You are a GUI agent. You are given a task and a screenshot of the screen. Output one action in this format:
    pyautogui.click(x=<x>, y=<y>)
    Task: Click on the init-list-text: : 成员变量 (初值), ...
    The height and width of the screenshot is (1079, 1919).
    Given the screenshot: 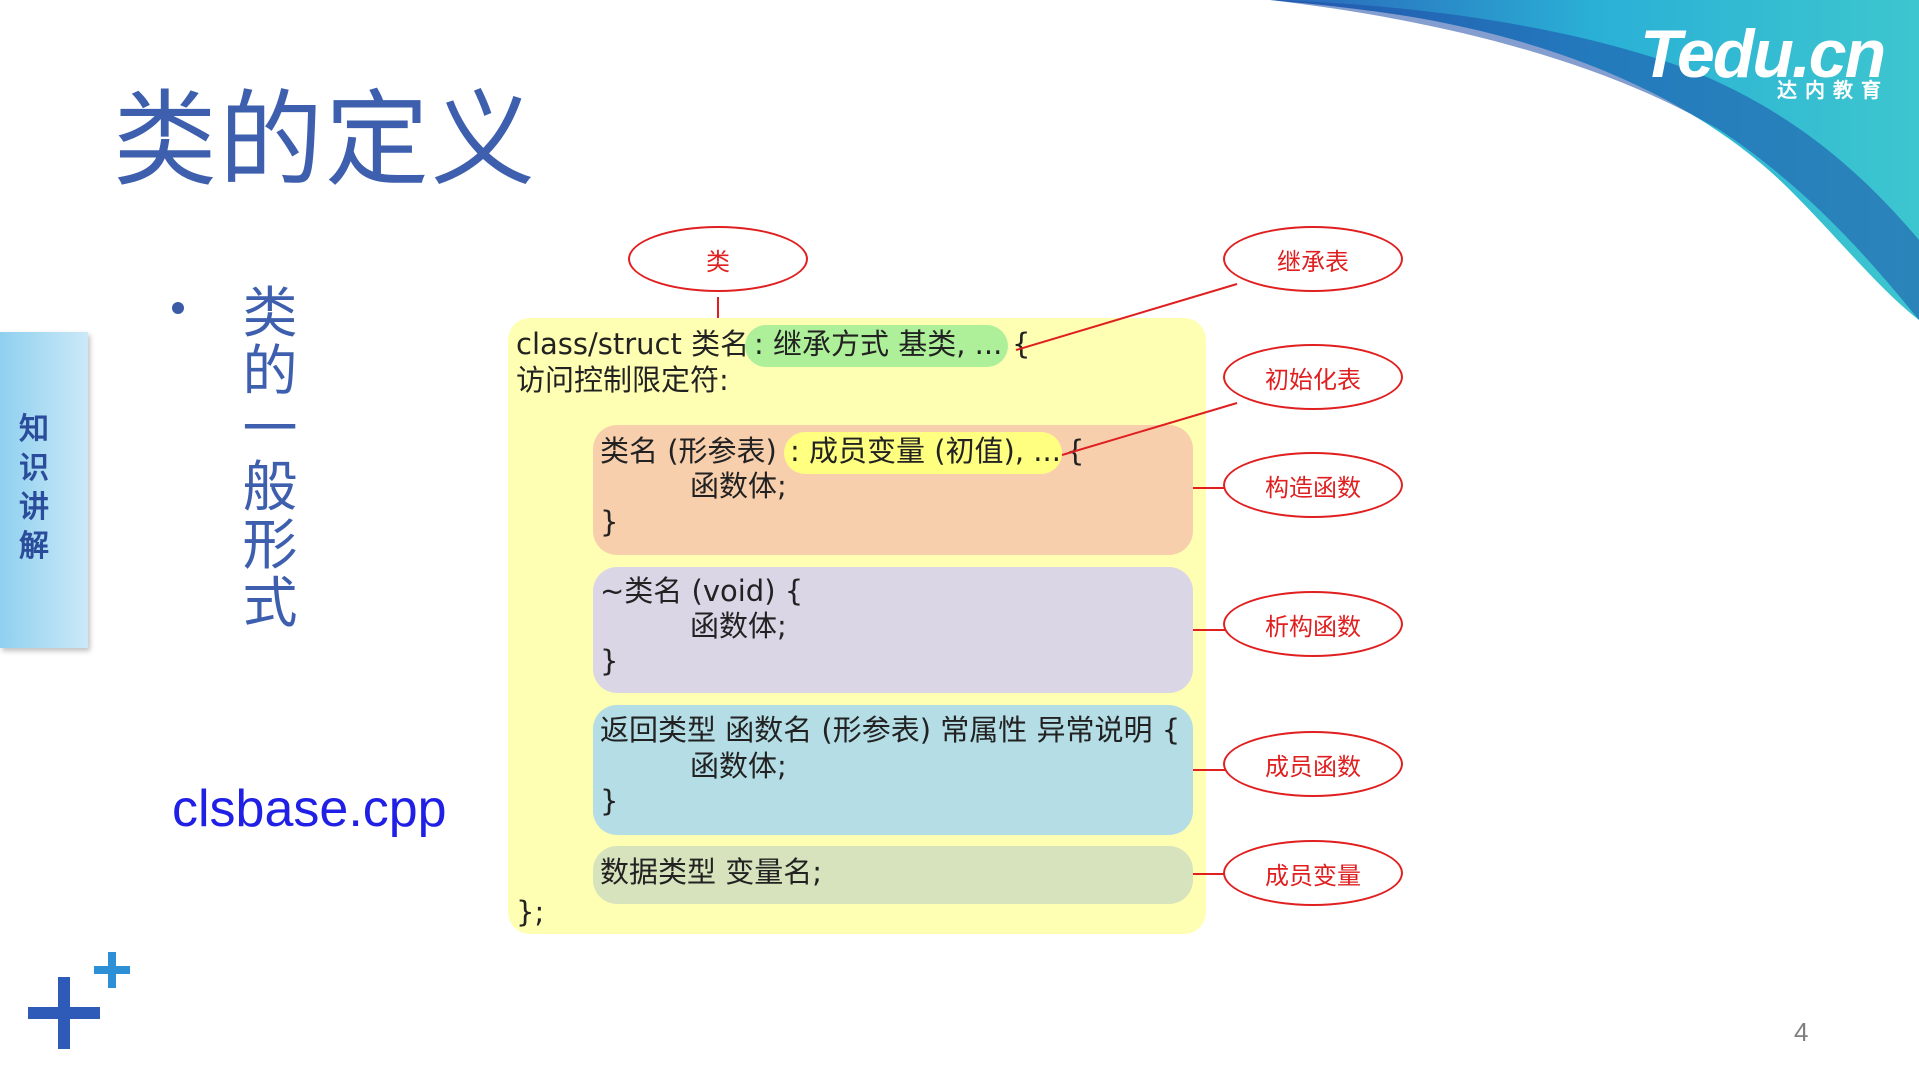 What is the action you would take?
    pyautogui.click(x=925, y=451)
    